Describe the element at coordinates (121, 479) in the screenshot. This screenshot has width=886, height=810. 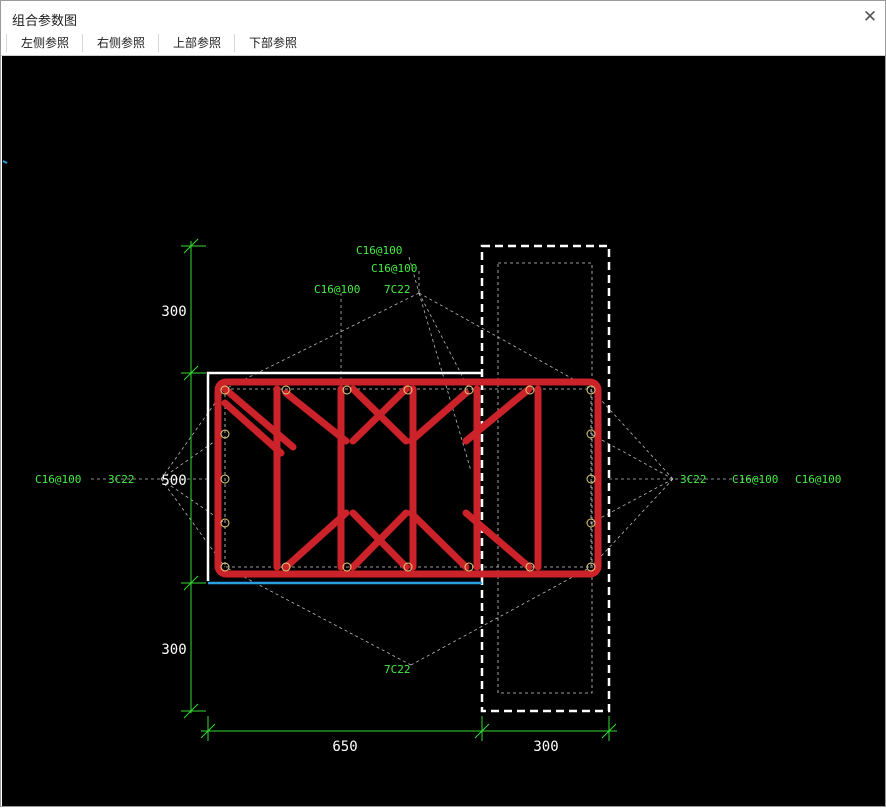
I see `label-left-rebar: 3C22` at that location.